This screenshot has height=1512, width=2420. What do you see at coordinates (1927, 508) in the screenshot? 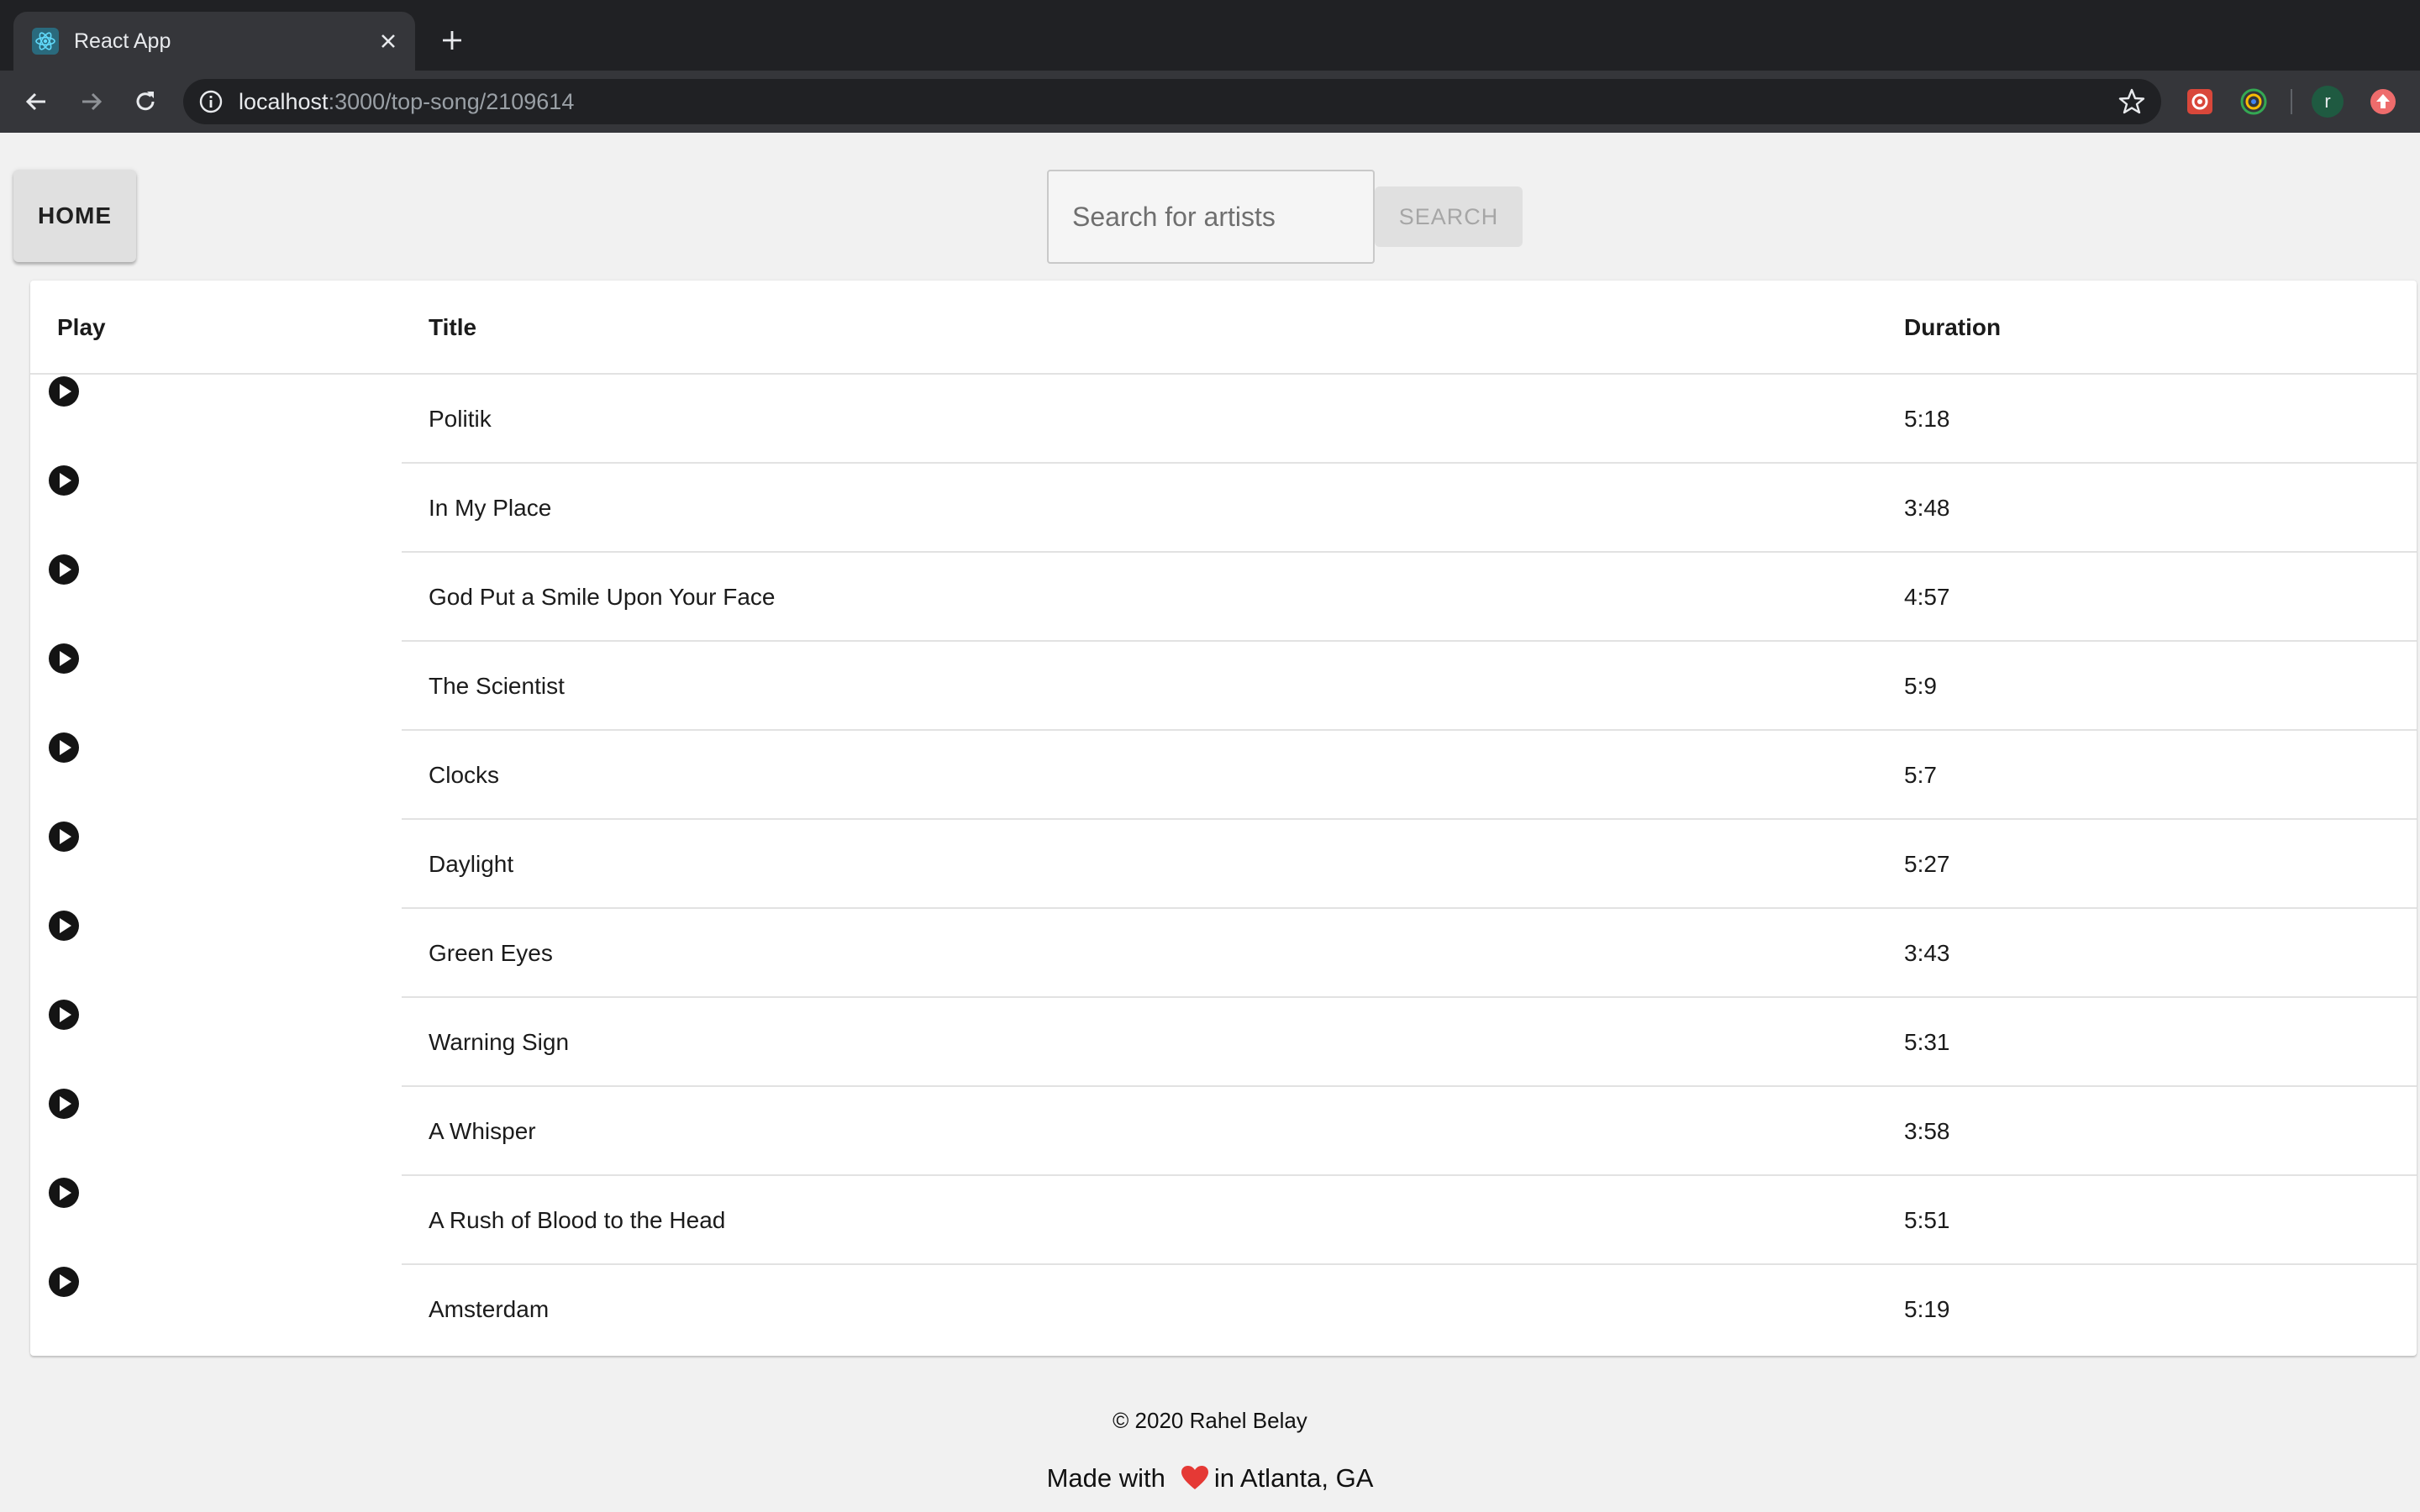
I see `song-duration: 3:48` at bounding box center [1927, 508].